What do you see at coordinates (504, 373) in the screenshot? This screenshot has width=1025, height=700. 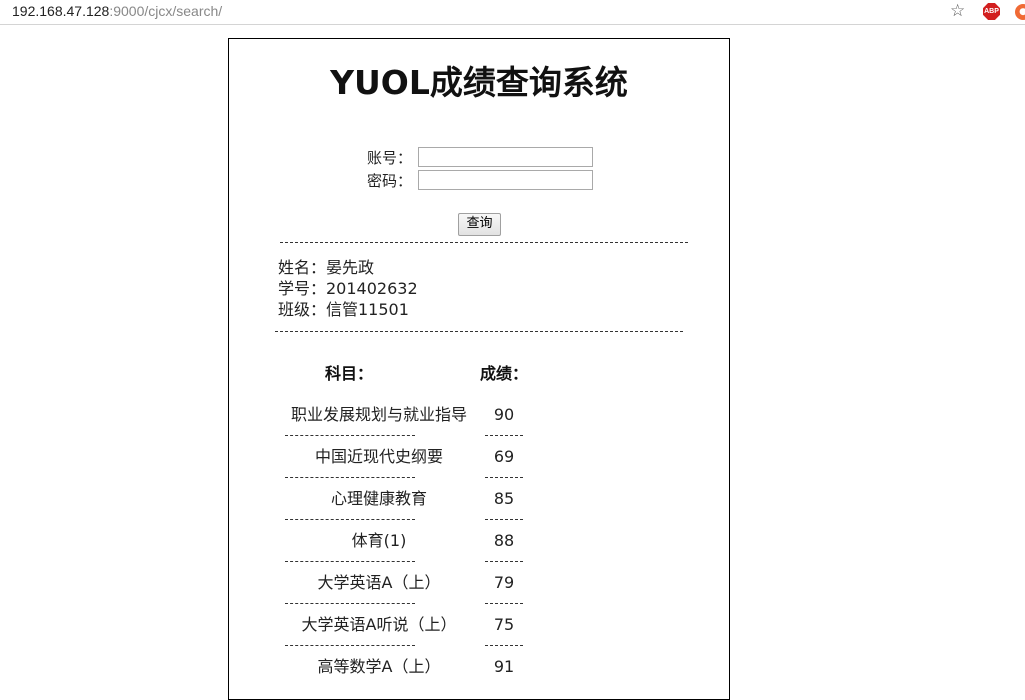 I see `score-header: 成绩：` at bounding box center [504, 373].